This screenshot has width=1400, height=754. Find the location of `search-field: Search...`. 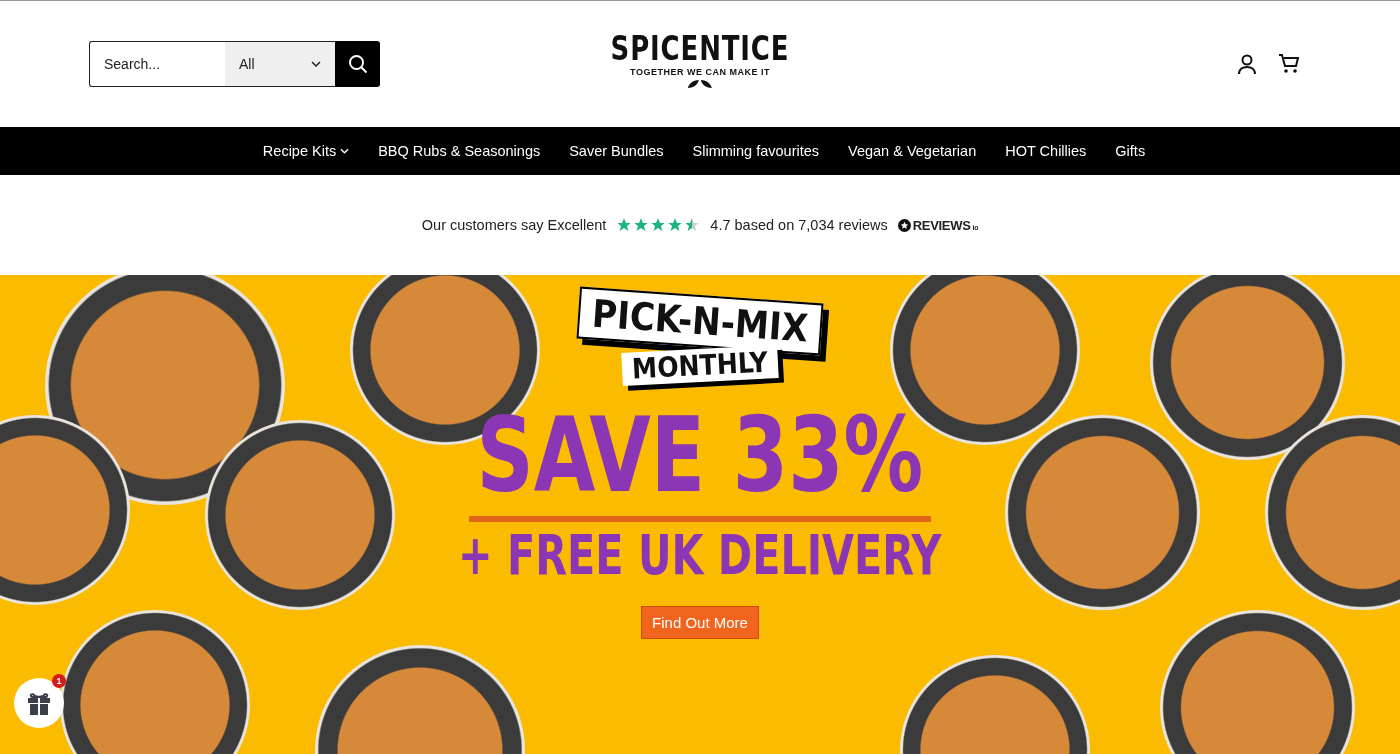

search-field: Search... is located at coordinates (157, 64).